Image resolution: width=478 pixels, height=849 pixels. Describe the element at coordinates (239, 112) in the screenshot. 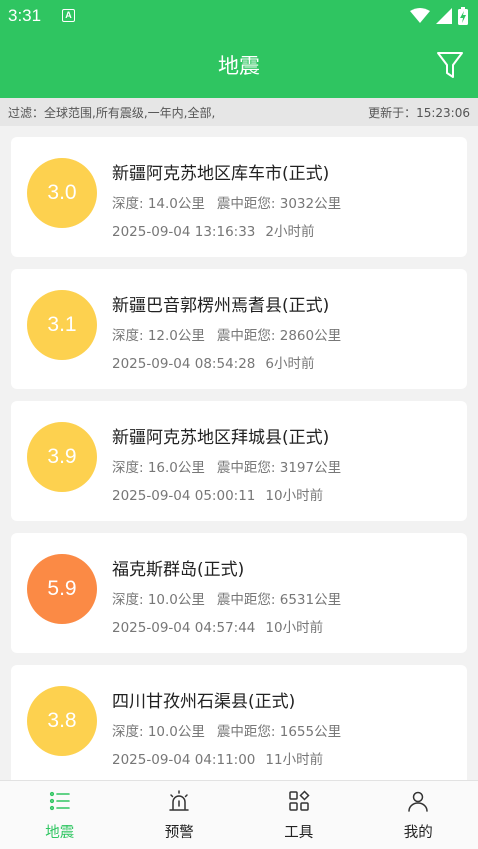

I see `filter-summary-bar: 过滤：全球范围,所有震级,一年内,全部, 更新于：15:23:06` at that location.